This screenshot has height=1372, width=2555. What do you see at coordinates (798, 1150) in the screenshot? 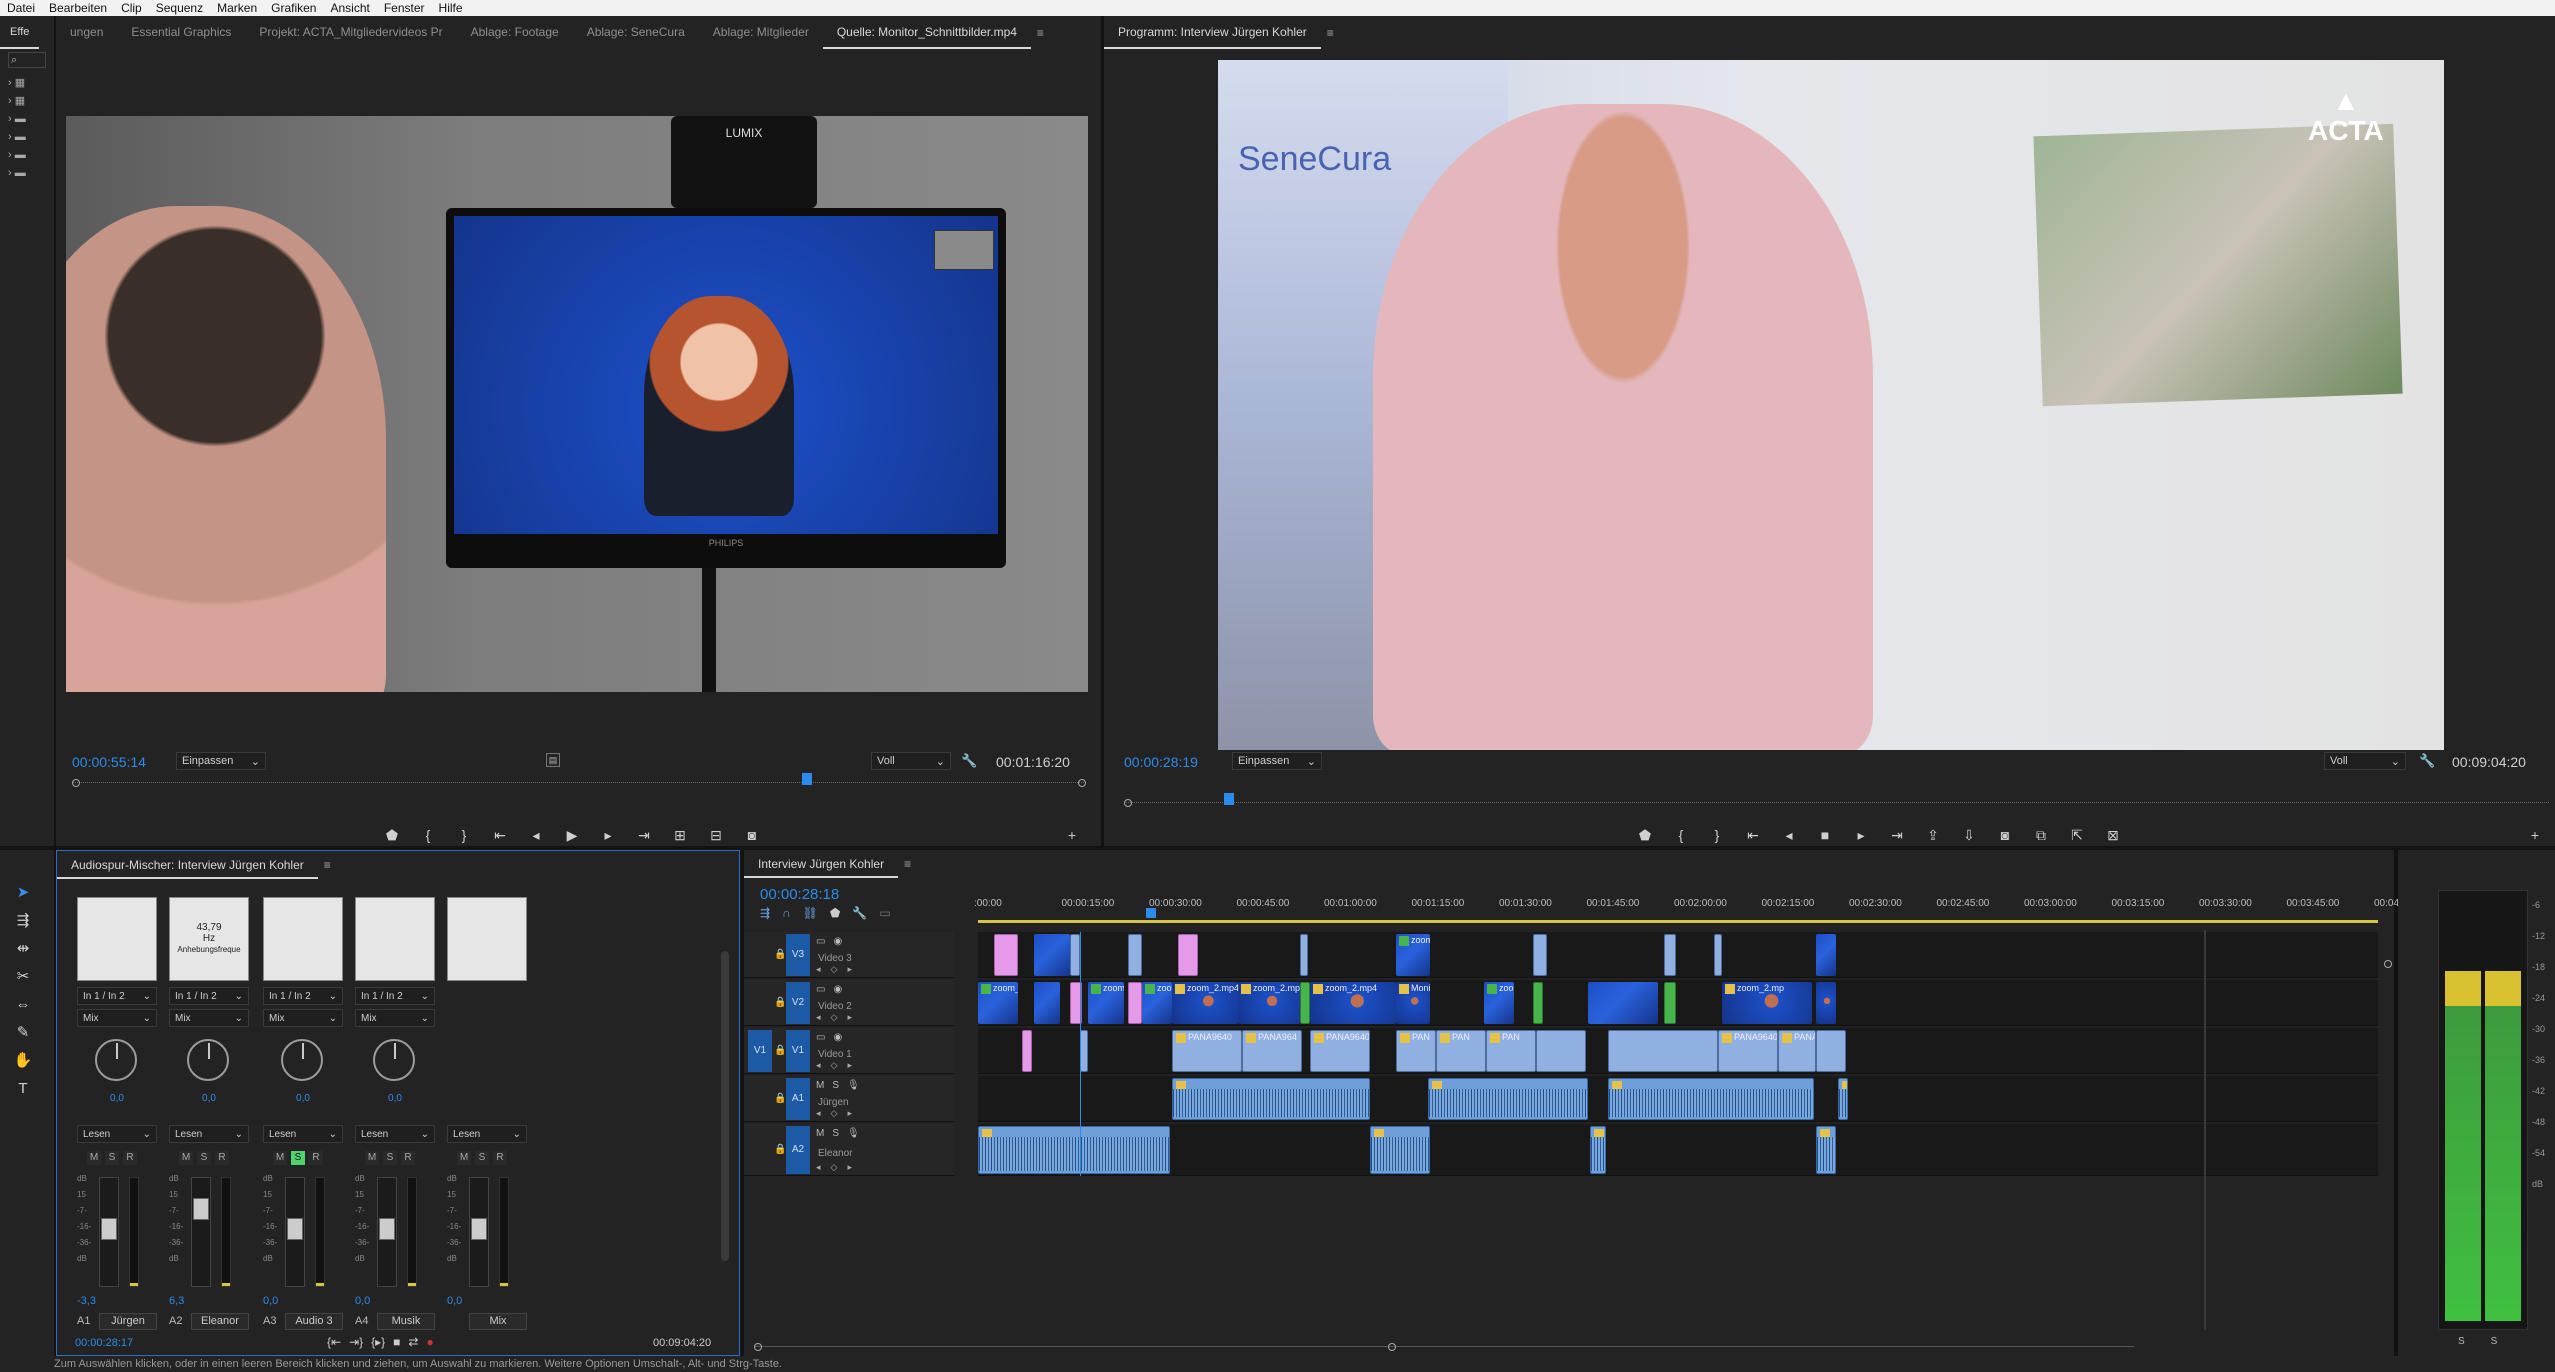
I see `track-target: A2` at bounding box center [798, 1150].